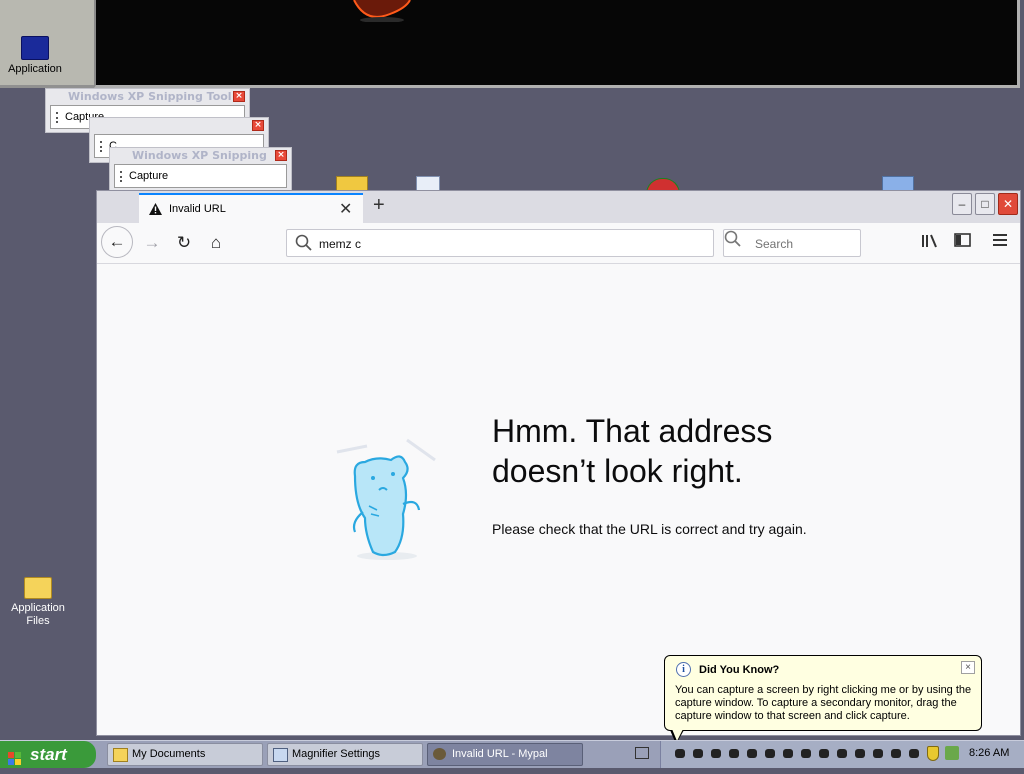 This screenshot has height=774, width=1024. I want to click on balloon-close-button: ×, so click(968, 667).